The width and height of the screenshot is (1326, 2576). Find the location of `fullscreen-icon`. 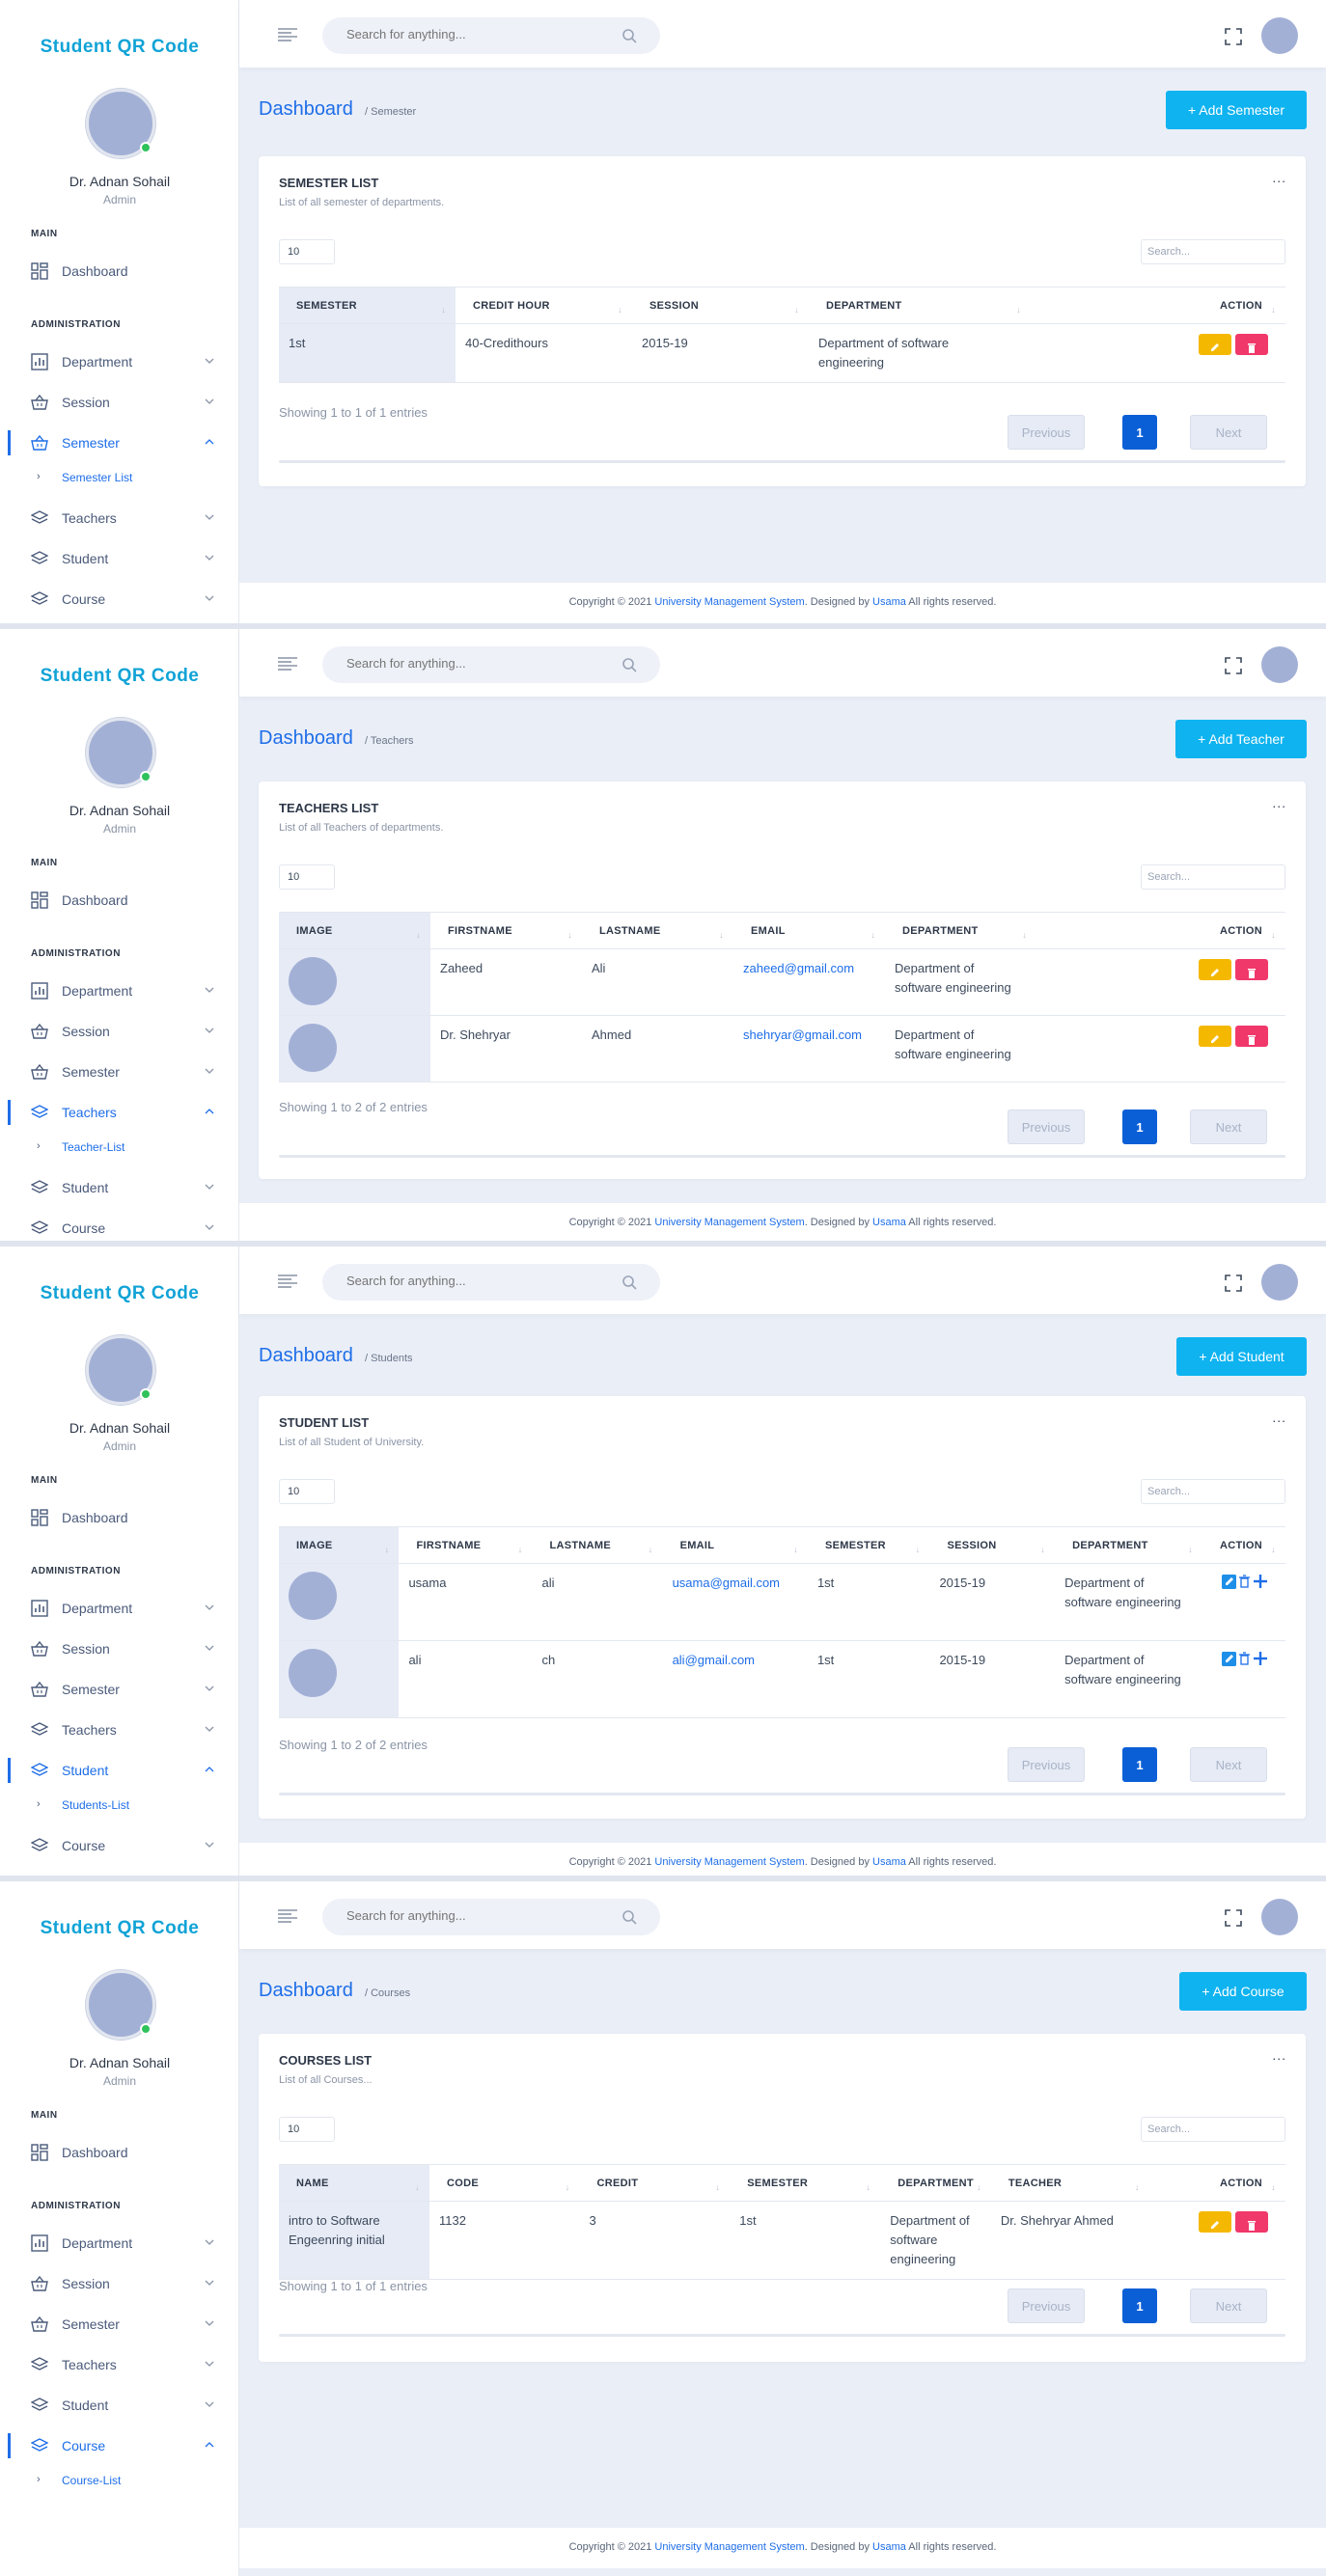

fullscreen-icon is located at coordinates (1233, 1918).